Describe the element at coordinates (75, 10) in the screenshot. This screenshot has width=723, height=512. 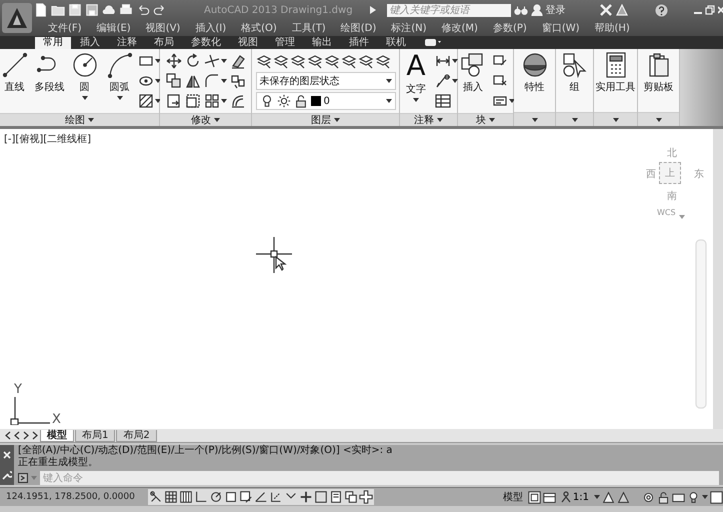
I see `save-icon` at that location.